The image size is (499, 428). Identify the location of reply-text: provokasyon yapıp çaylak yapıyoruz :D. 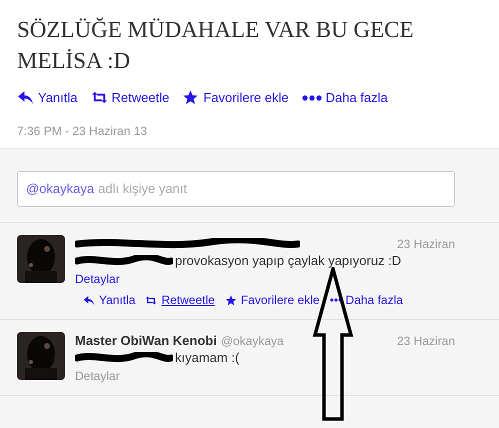
(288, 261).